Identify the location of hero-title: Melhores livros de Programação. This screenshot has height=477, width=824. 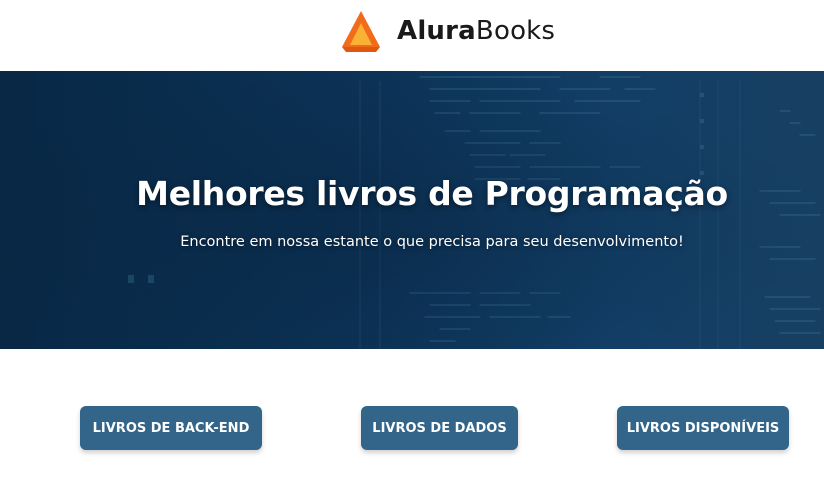
(432, 193).